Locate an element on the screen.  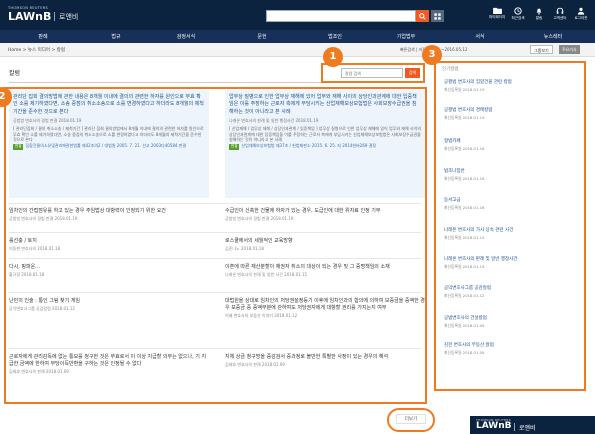
annotation-ring-more is located at coordinates (411, 420).